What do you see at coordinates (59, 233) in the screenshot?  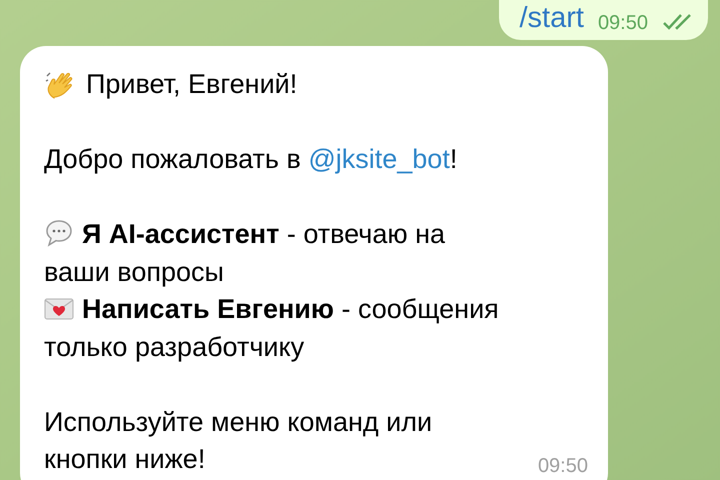 I see `speech-bubble-icon` at bounding box center [59, 233].